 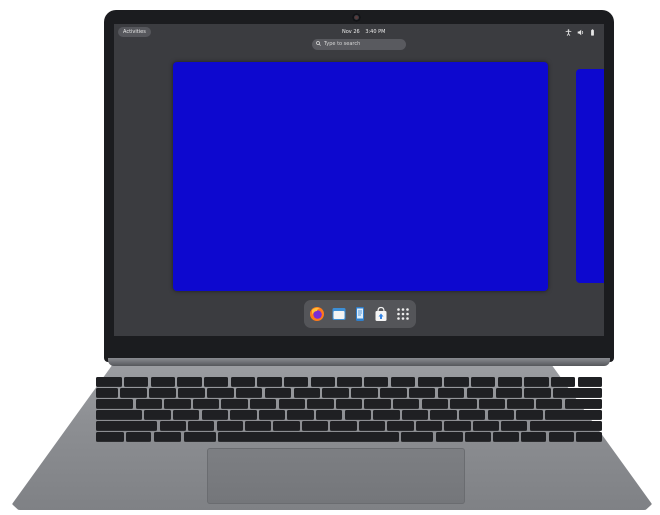 What do you see at coordinates (317, 314) in the screenshot?
I see `firefox-icon` at bounding box center [317, 314].